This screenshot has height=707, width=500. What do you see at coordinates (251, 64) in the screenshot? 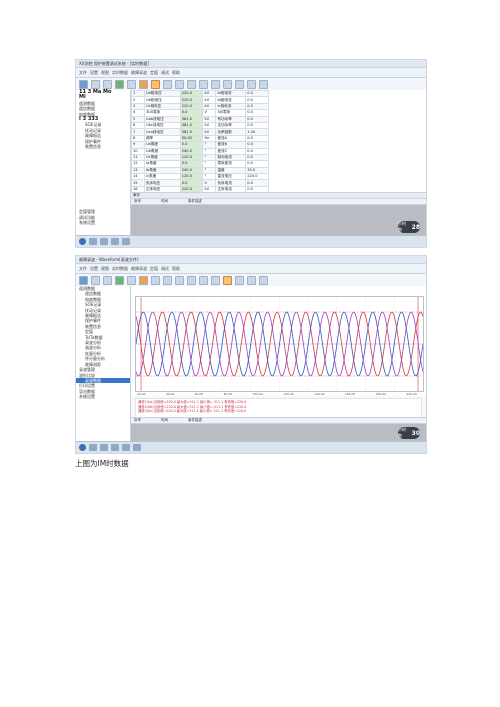
I see `window-title: XX测控 保护装置调试系统 - [实时数据]` at bounding box center [251, 64].